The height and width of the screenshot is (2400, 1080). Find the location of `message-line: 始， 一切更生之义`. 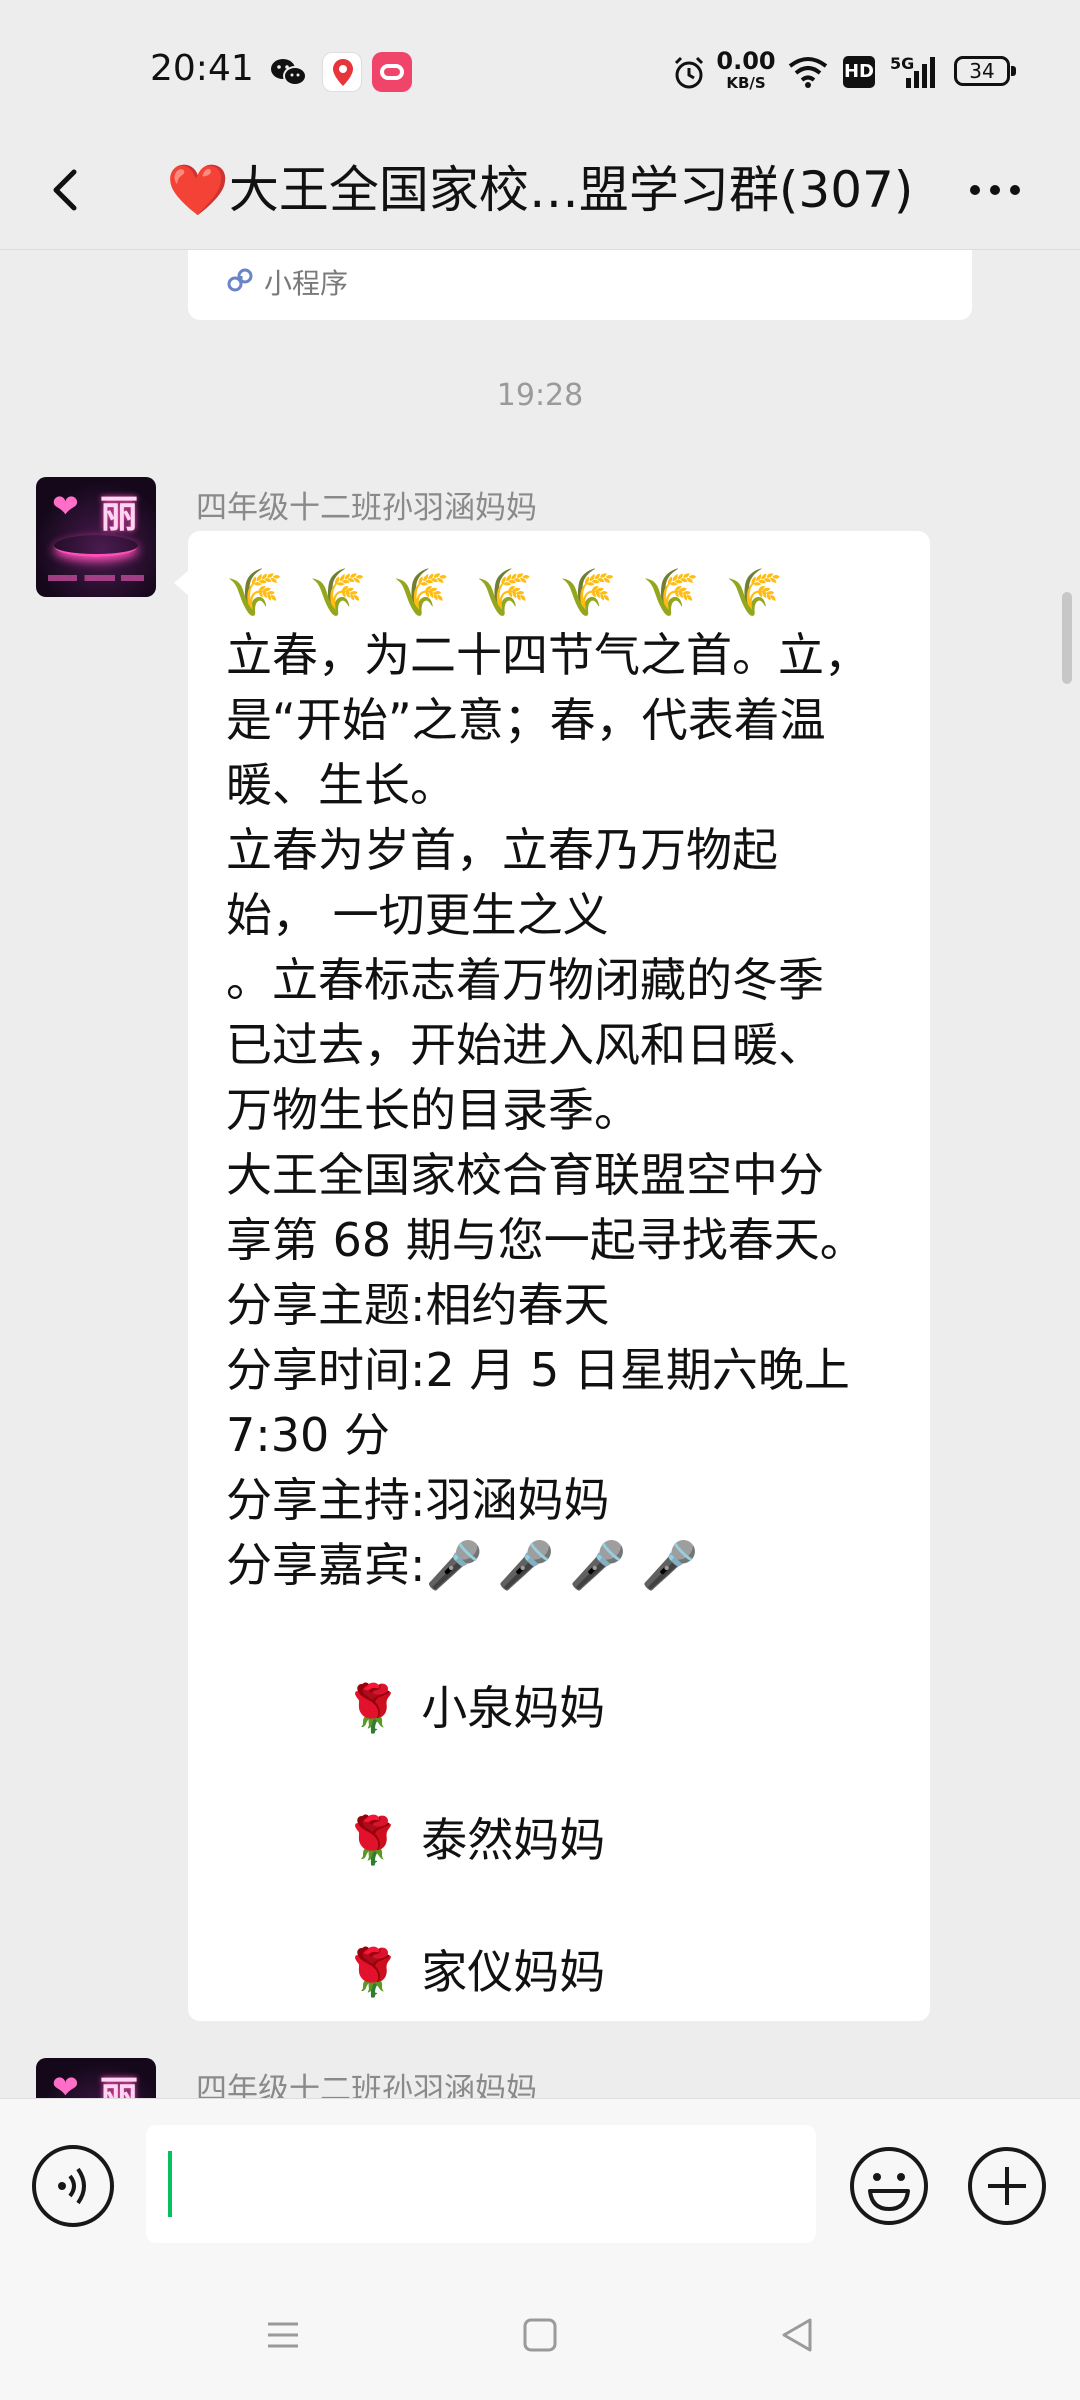

message-line: 始， 一切更生之义 is located at coordinates (417, 915).